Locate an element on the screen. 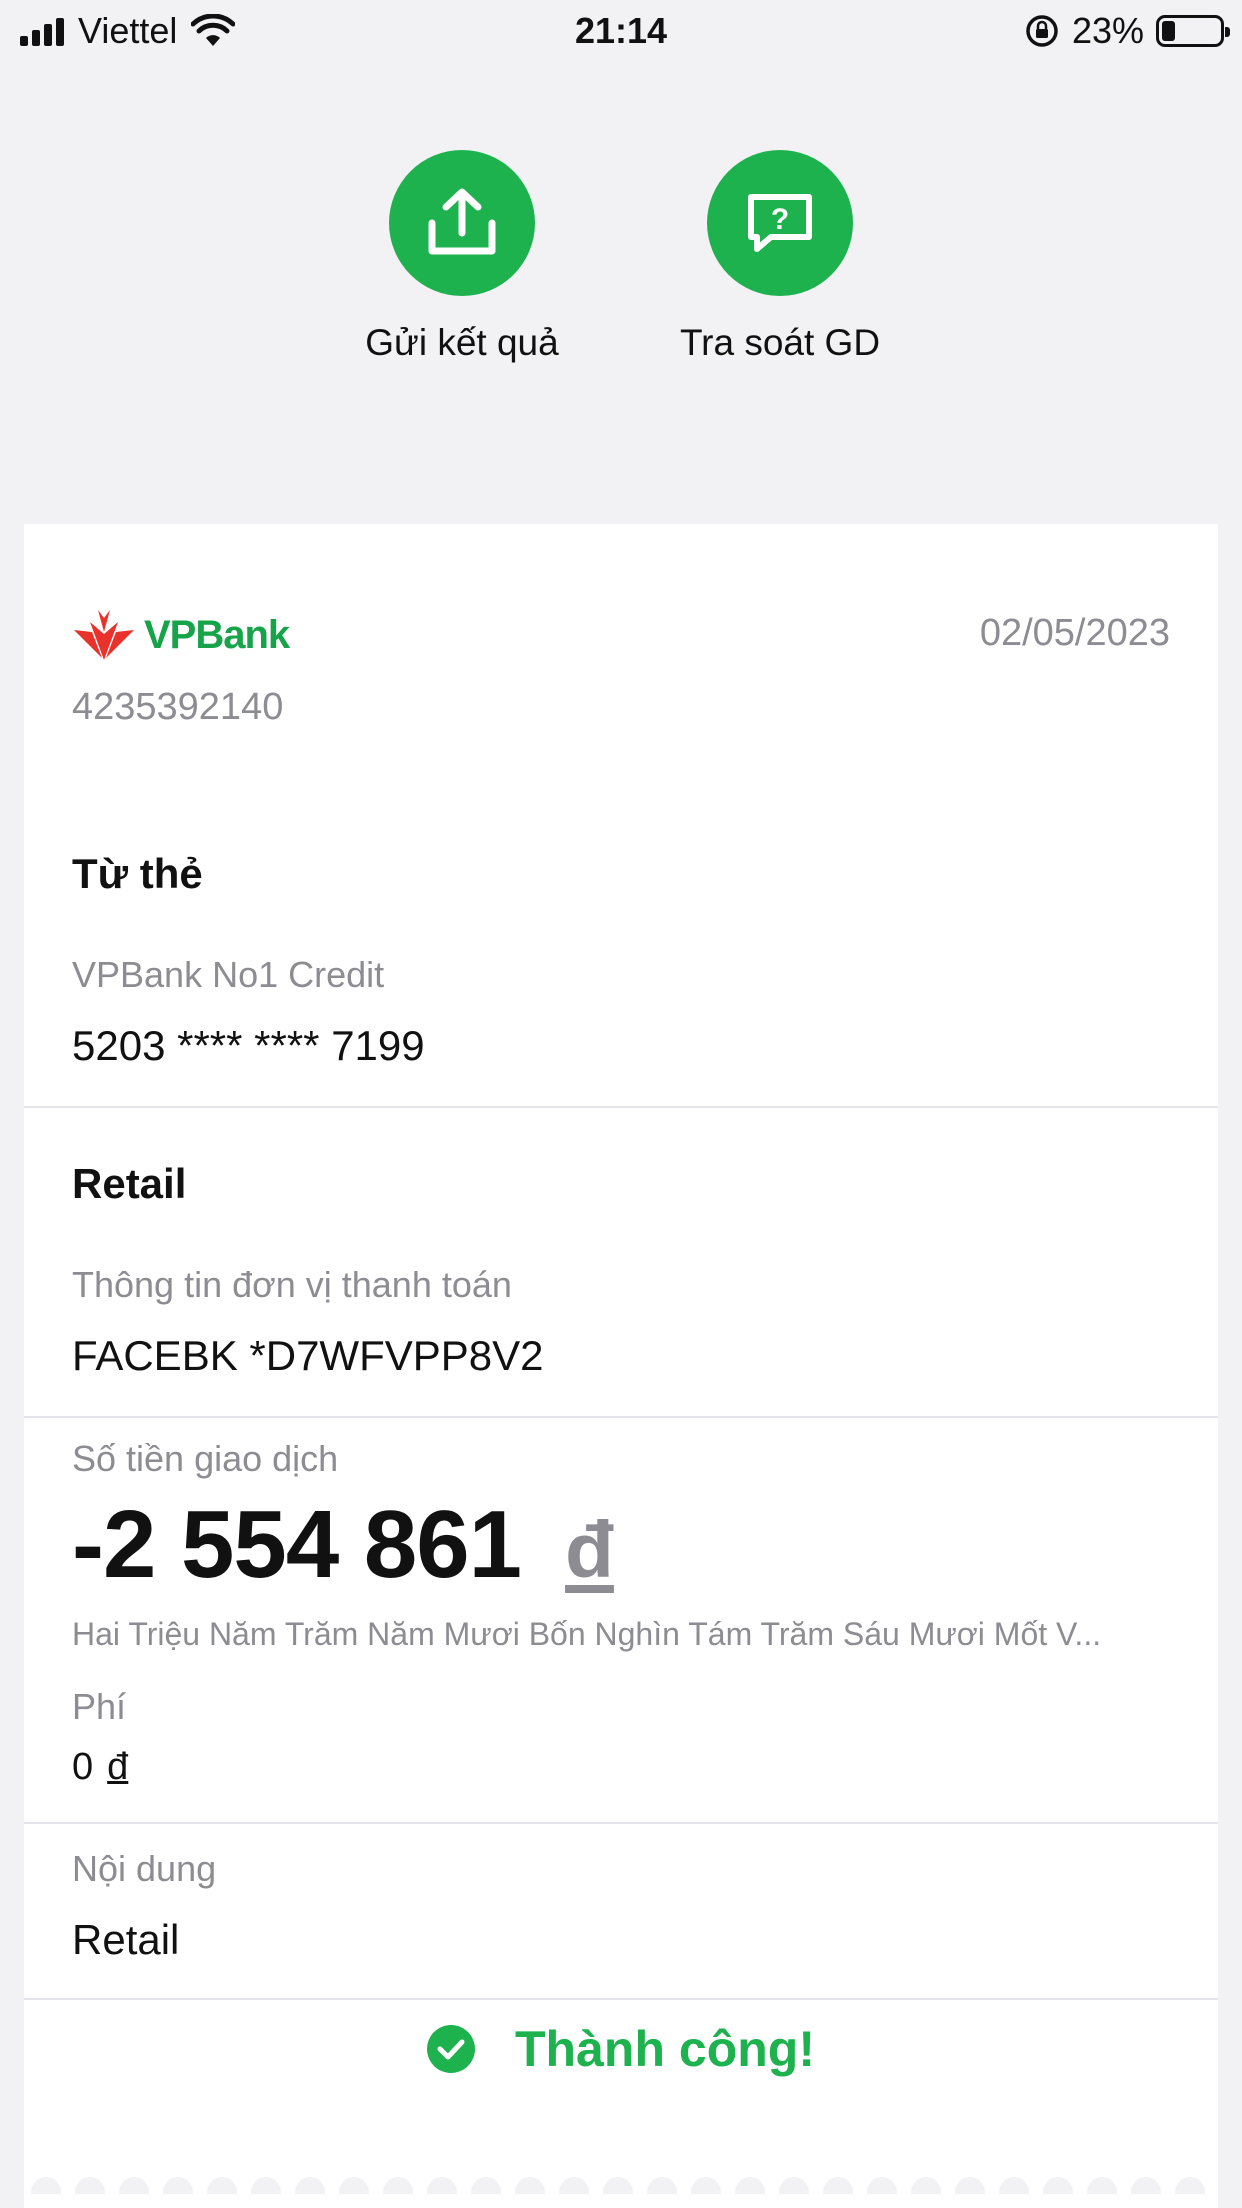 The height and width of the screenshot is (2208, 1242). content-value: Retail is located at coordinates (126, 1939).